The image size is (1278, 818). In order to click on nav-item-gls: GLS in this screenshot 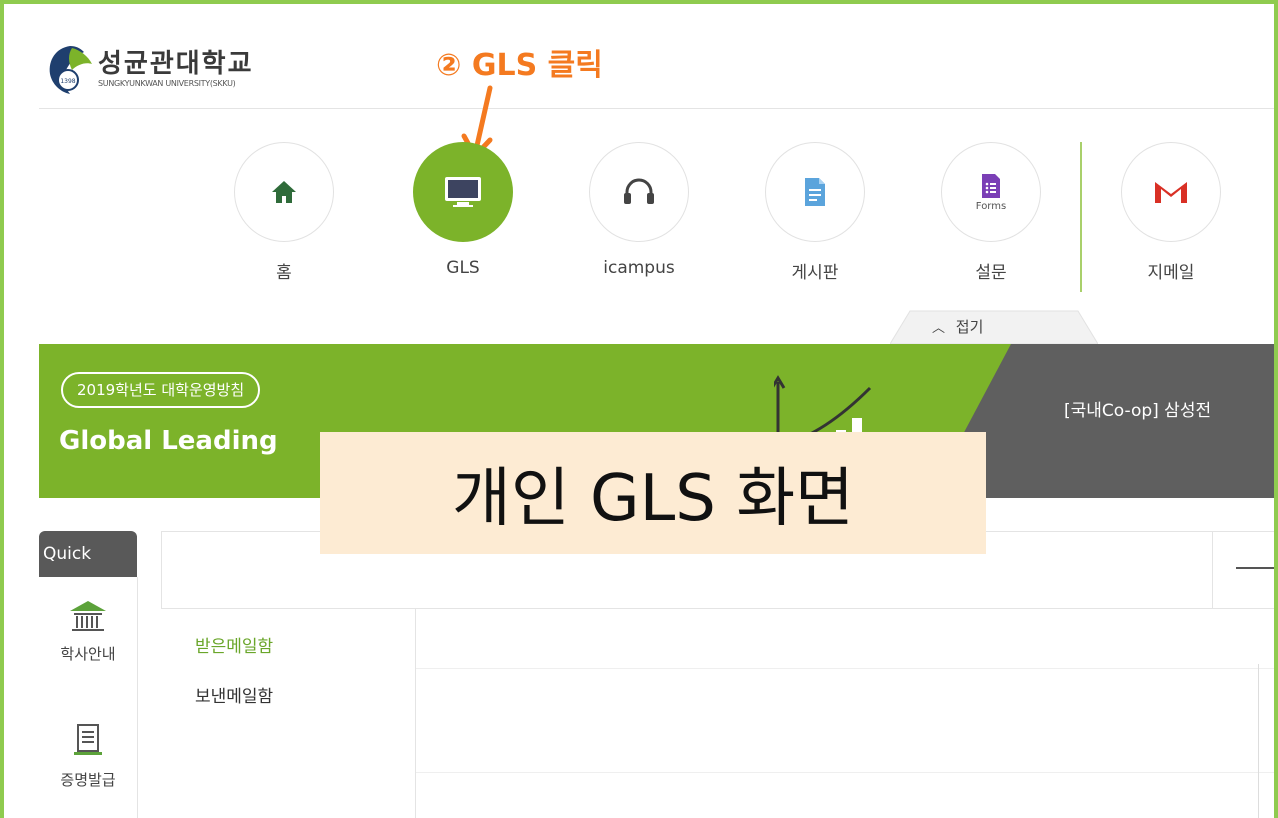, I will do `click(463, 210)`.